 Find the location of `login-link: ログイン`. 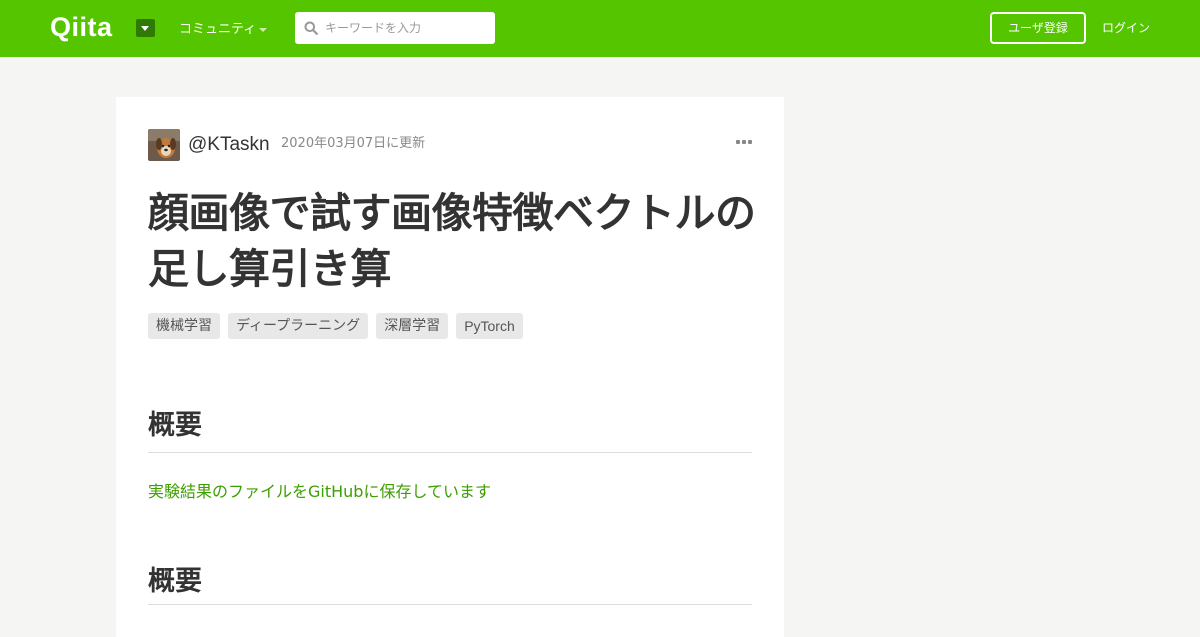

login-link: ログイン is located at coordinates (1126, 28).